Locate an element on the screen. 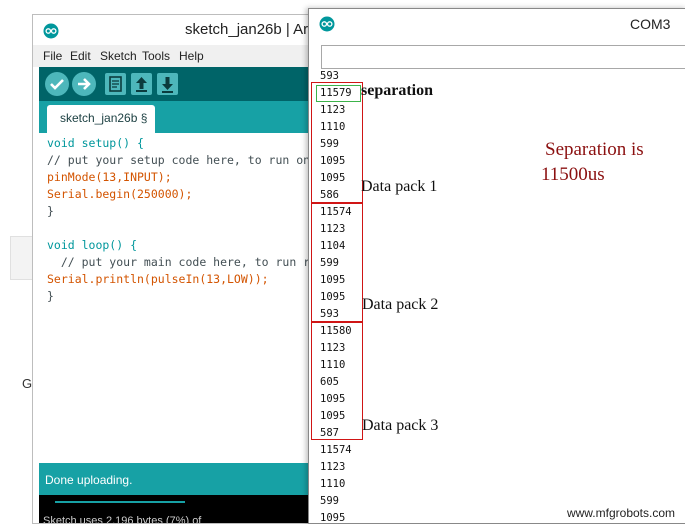 The image size is (685, 524). code-line: // put your setup code here, to run on is located at coordinates (179, 160).